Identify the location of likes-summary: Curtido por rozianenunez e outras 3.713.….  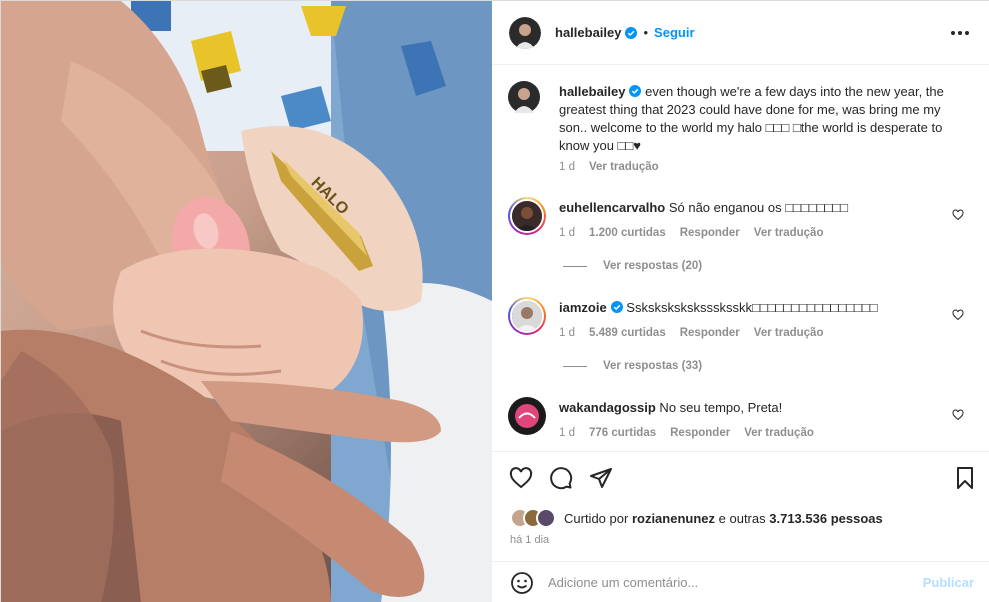
(696, 518).